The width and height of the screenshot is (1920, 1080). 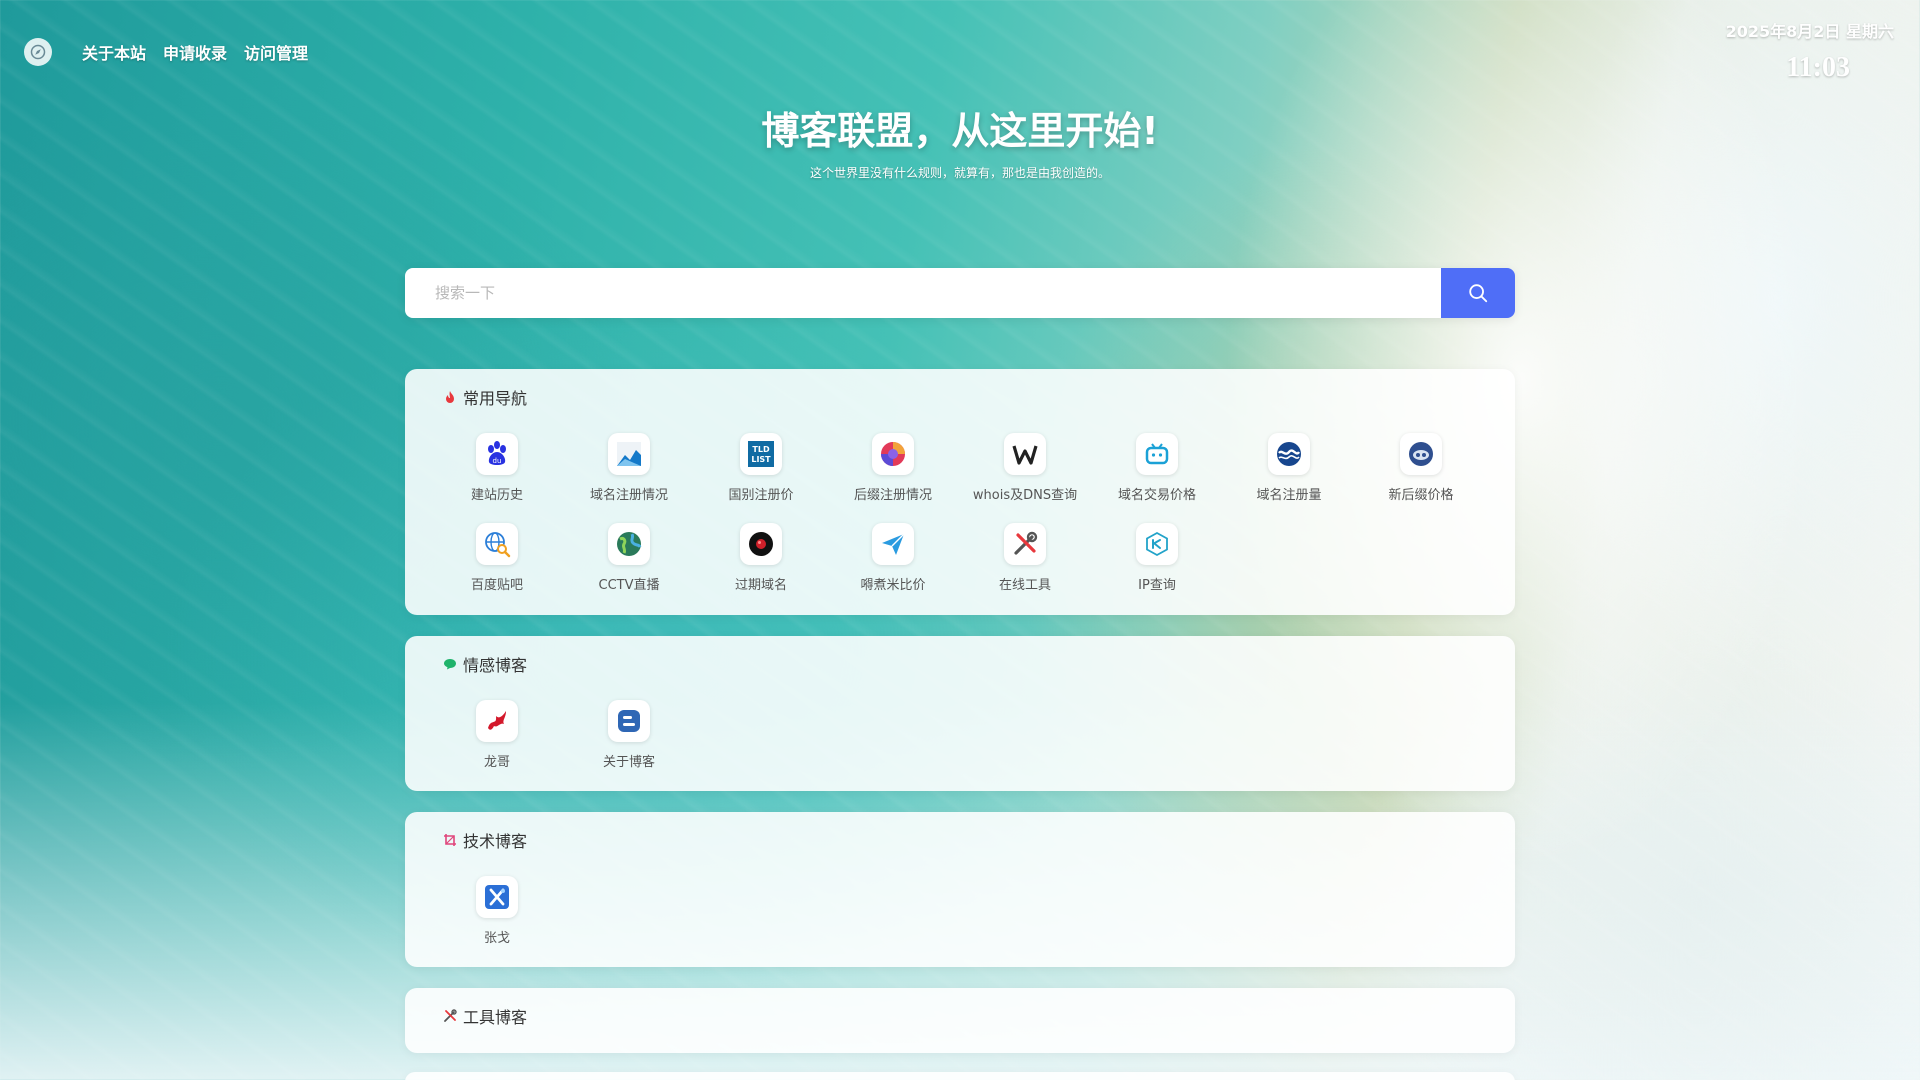 What do you see at coordinates (195, 52) in the screenshot?
I see `nav-apply: 申请收录` at bounding box center [195, 52].